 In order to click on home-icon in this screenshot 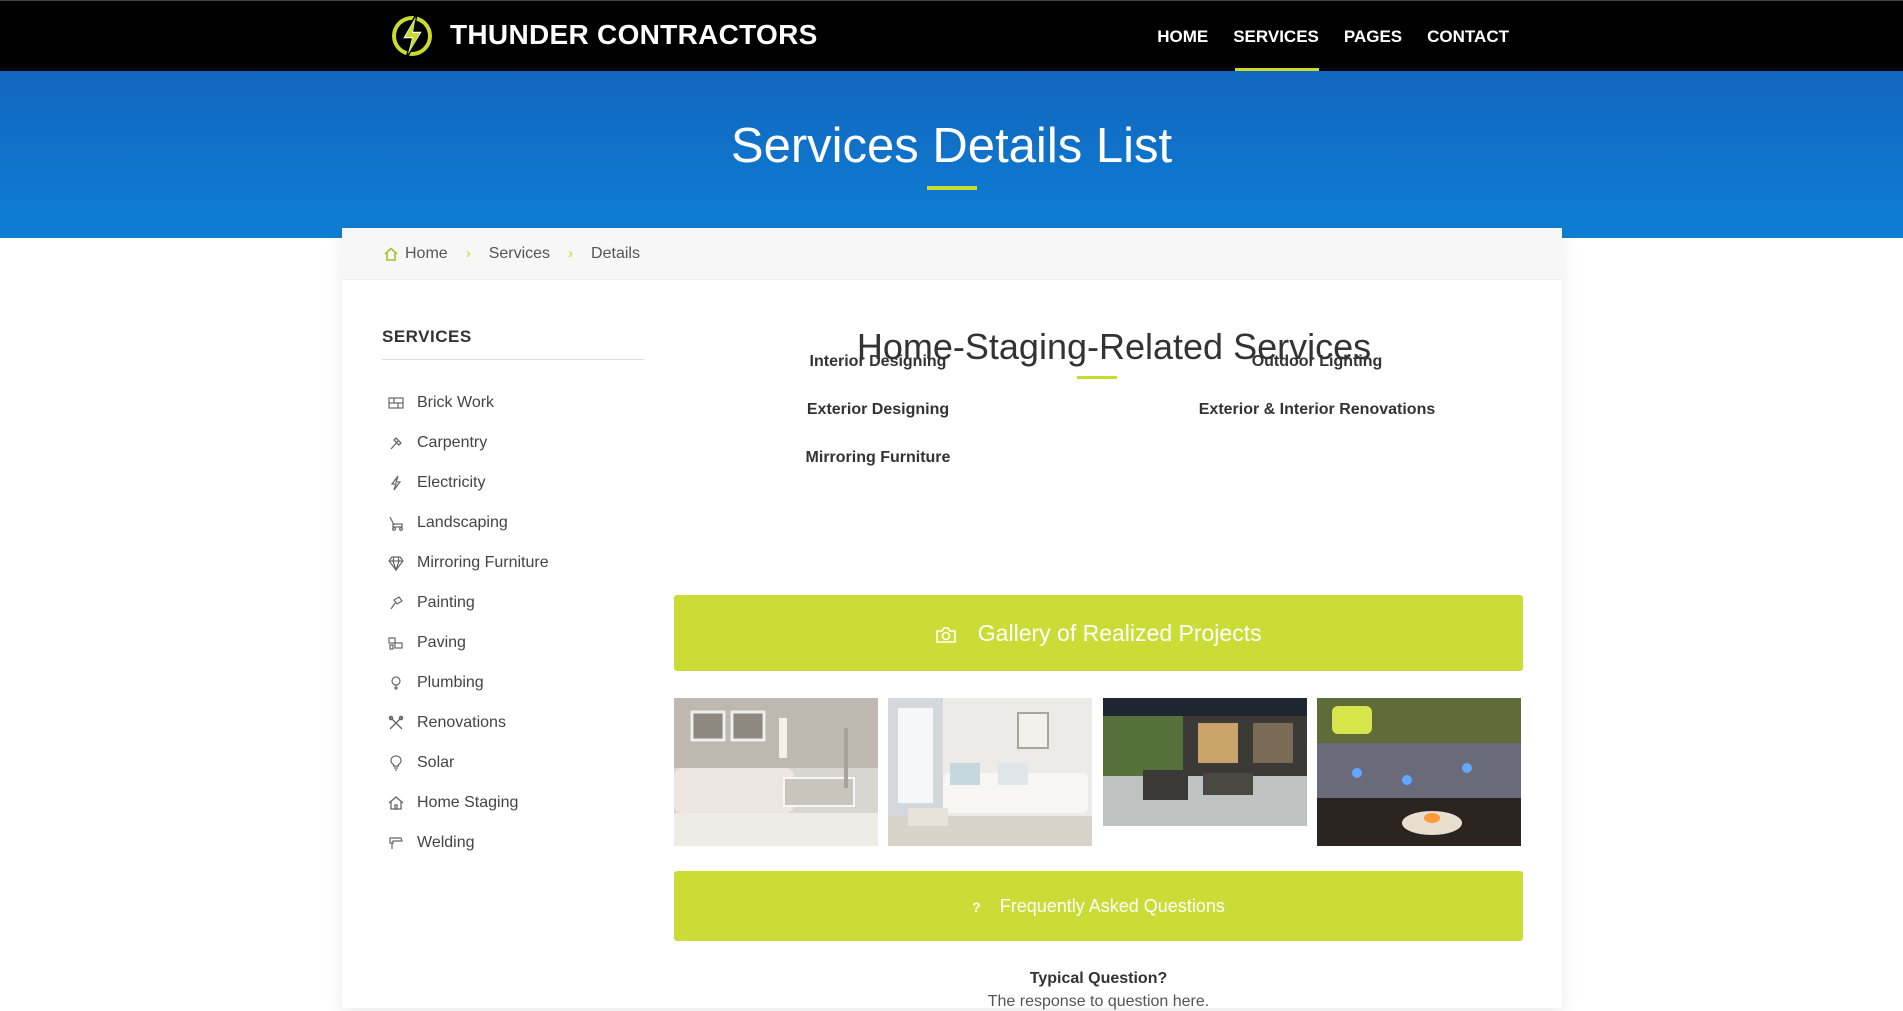, I will do `click(391, 253)`.